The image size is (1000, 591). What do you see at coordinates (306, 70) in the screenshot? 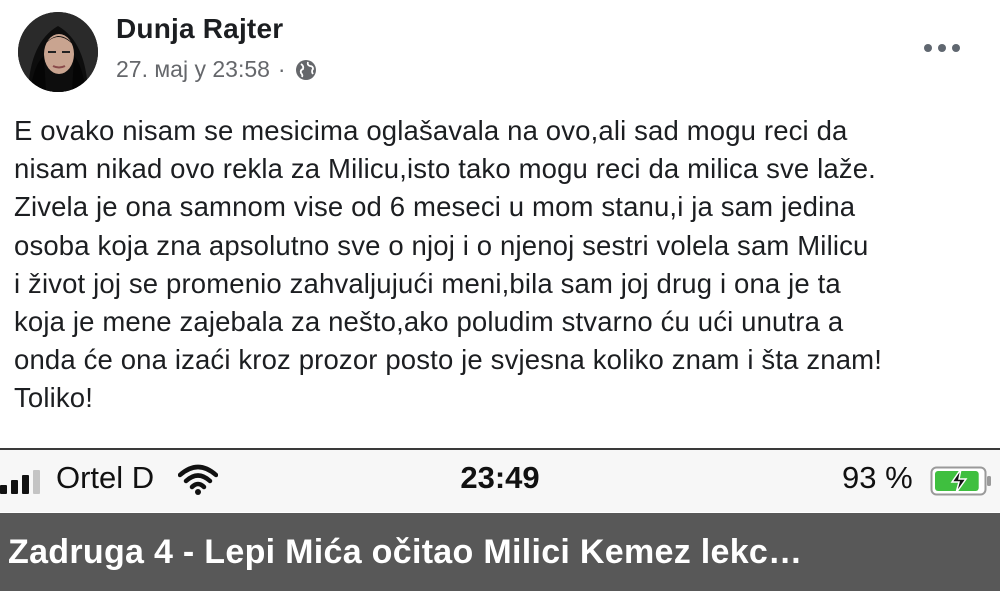
I see `globe-icon` at bounding box center [306, 70].